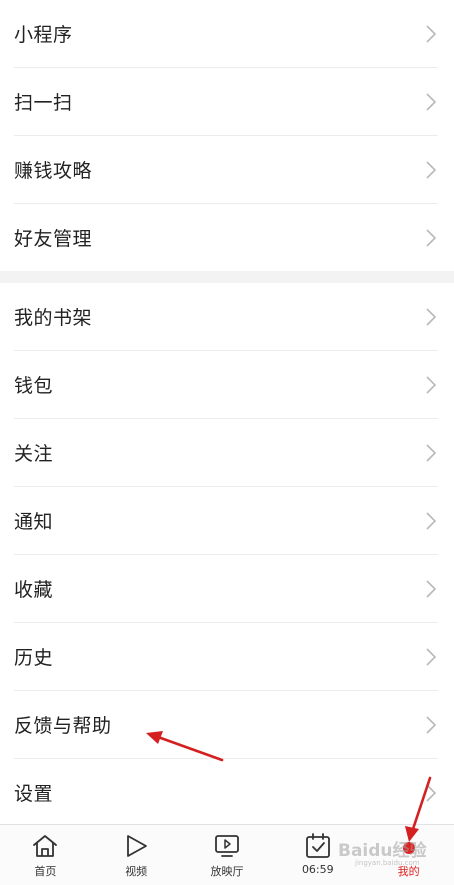 The width and height of the screenshot is (454, 885). Describe the element at coordinates (408, 848) in the screenshot. I see `profile-icon` at that location.